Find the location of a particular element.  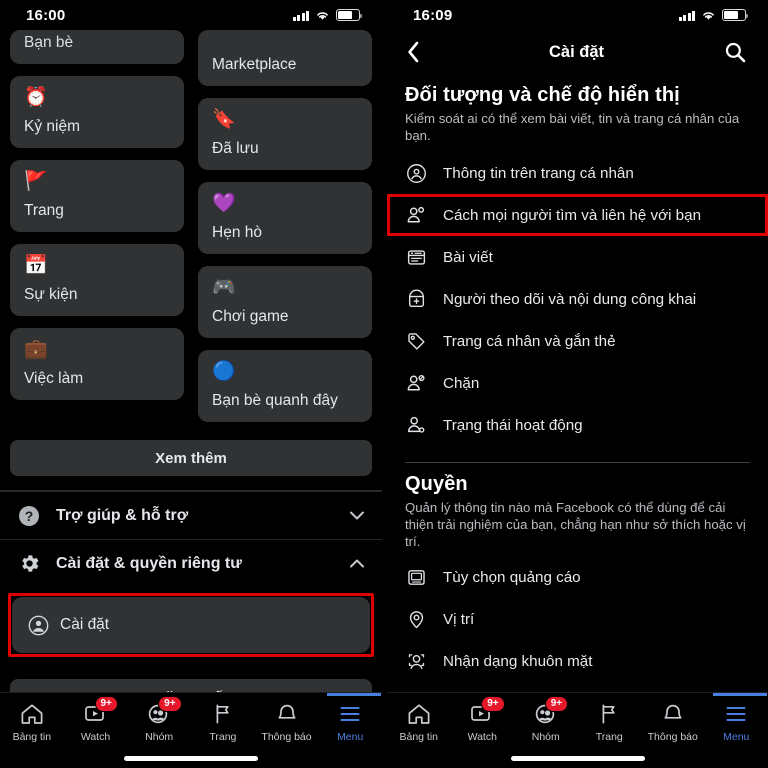

settings-row-followers-public-content: Người theo dõi và nội dung công khai is located at coordinates (577, 299).